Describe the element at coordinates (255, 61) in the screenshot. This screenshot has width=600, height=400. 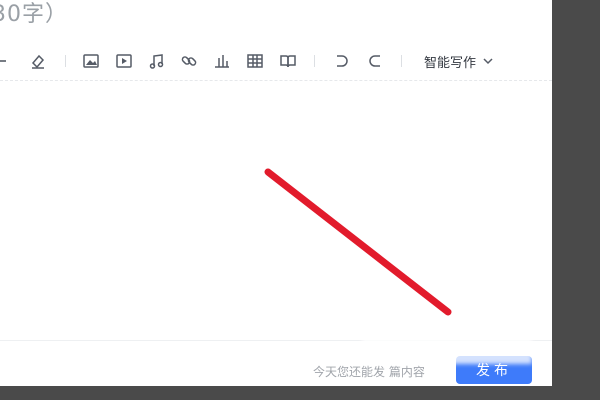
I see `table-icon` at that location.